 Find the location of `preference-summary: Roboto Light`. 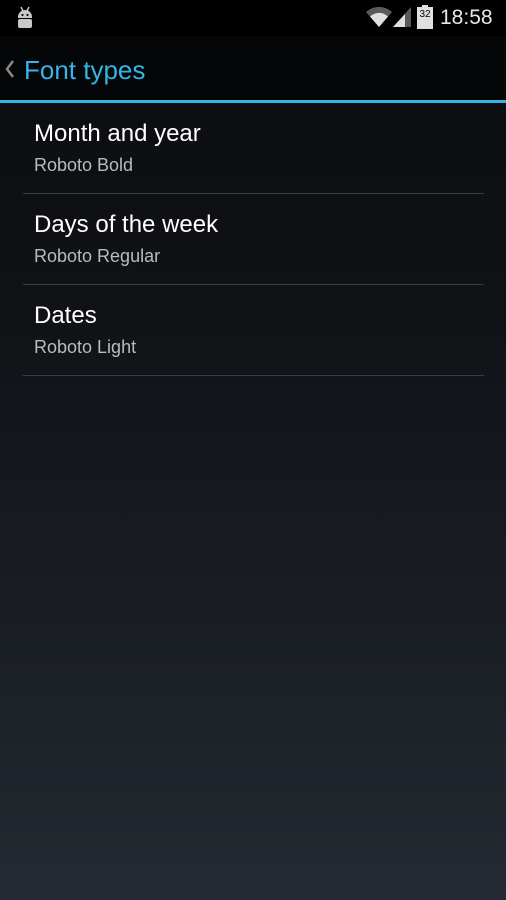

preference-summary: Roboto Light is located at coordinates (85, 347).